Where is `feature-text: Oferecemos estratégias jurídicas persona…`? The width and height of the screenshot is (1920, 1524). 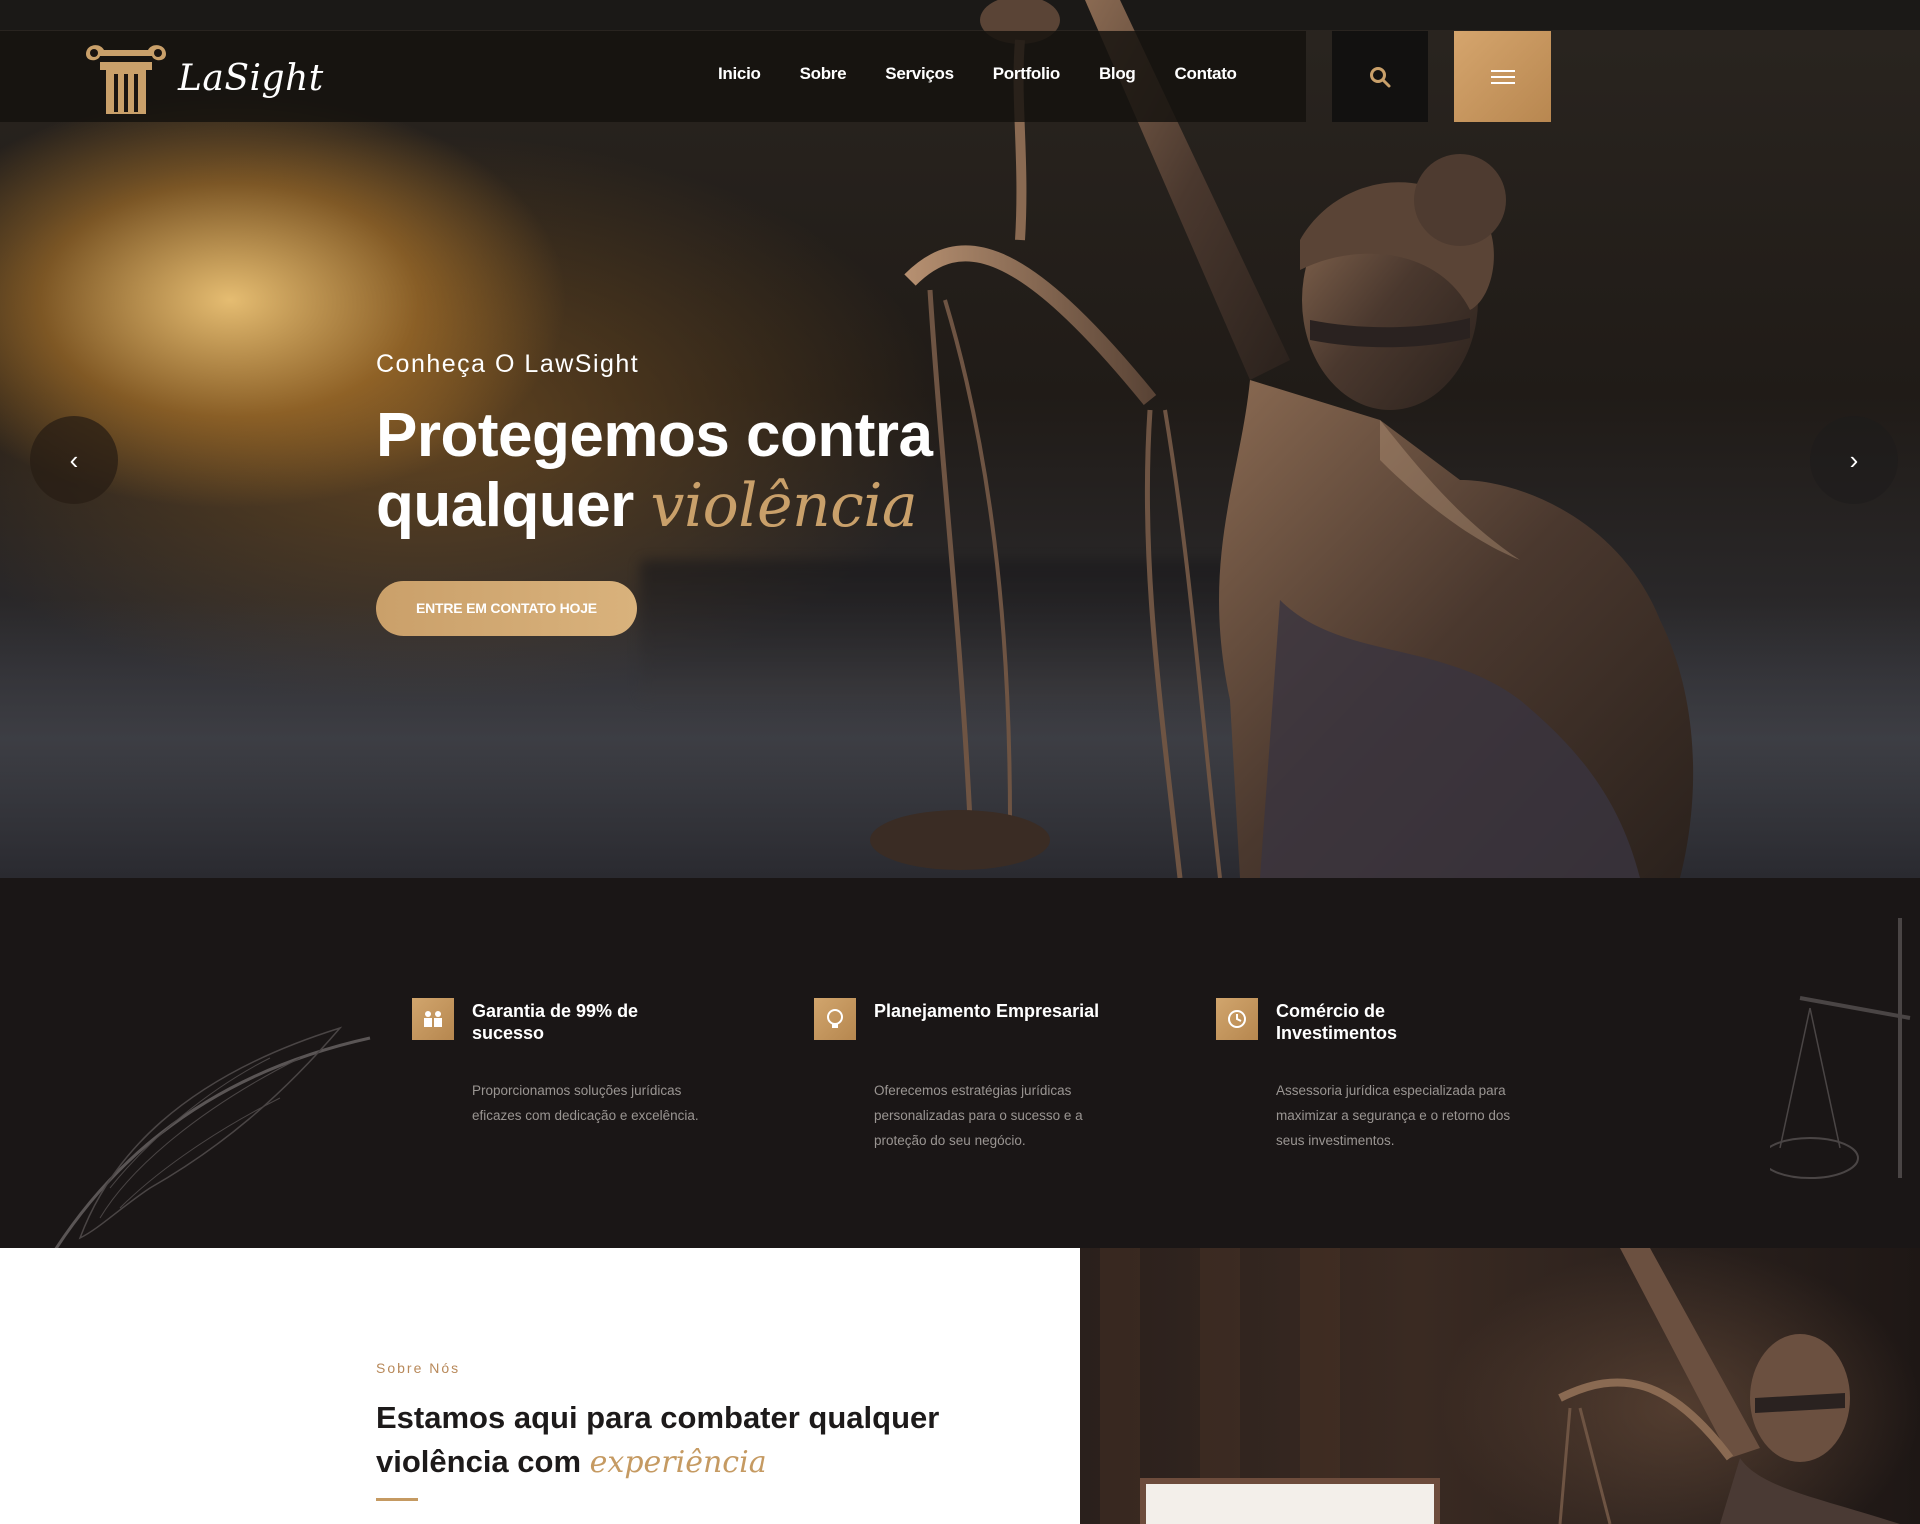
feature-text: Oferecemos estratégias jurídicas persona… is located at coordinates (978, 1115).